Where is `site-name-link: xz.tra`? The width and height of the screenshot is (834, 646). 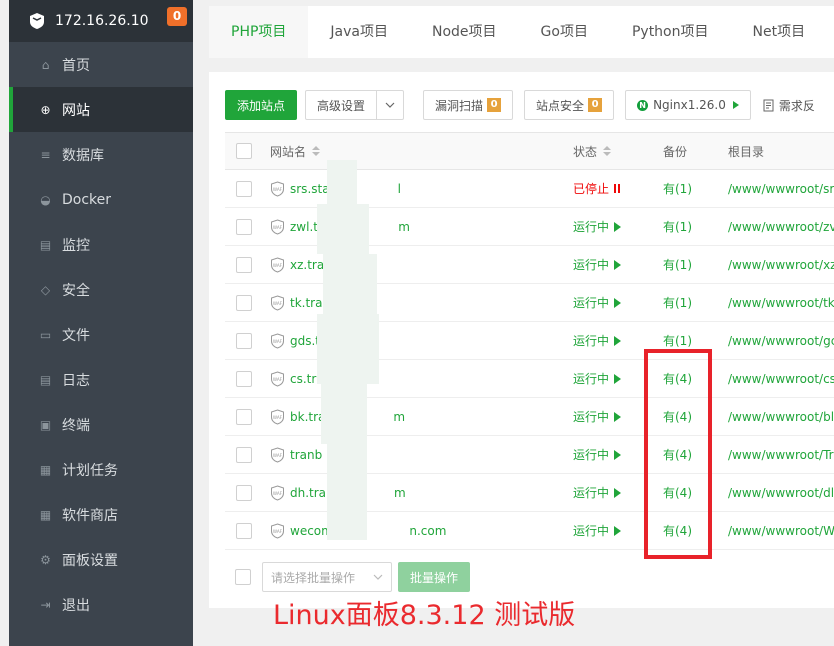
site-name-link: xz.tra is located at coordinates (341, 265).